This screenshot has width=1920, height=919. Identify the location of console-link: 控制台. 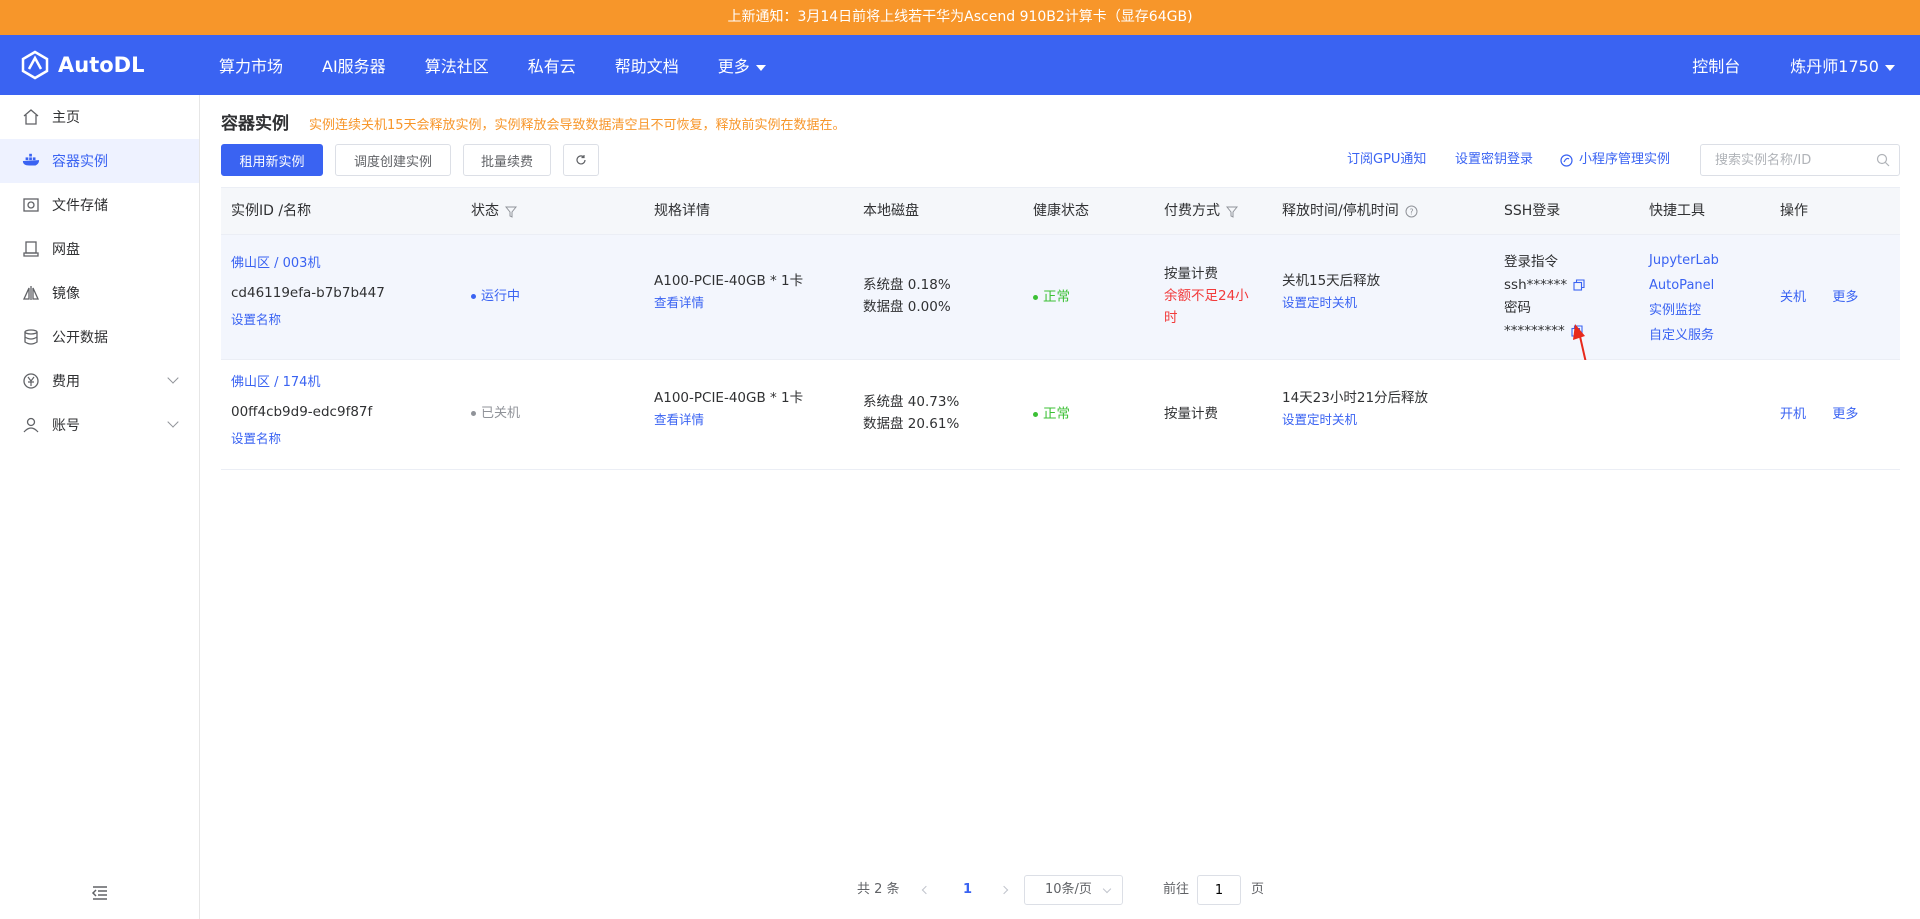
(1716, 65).